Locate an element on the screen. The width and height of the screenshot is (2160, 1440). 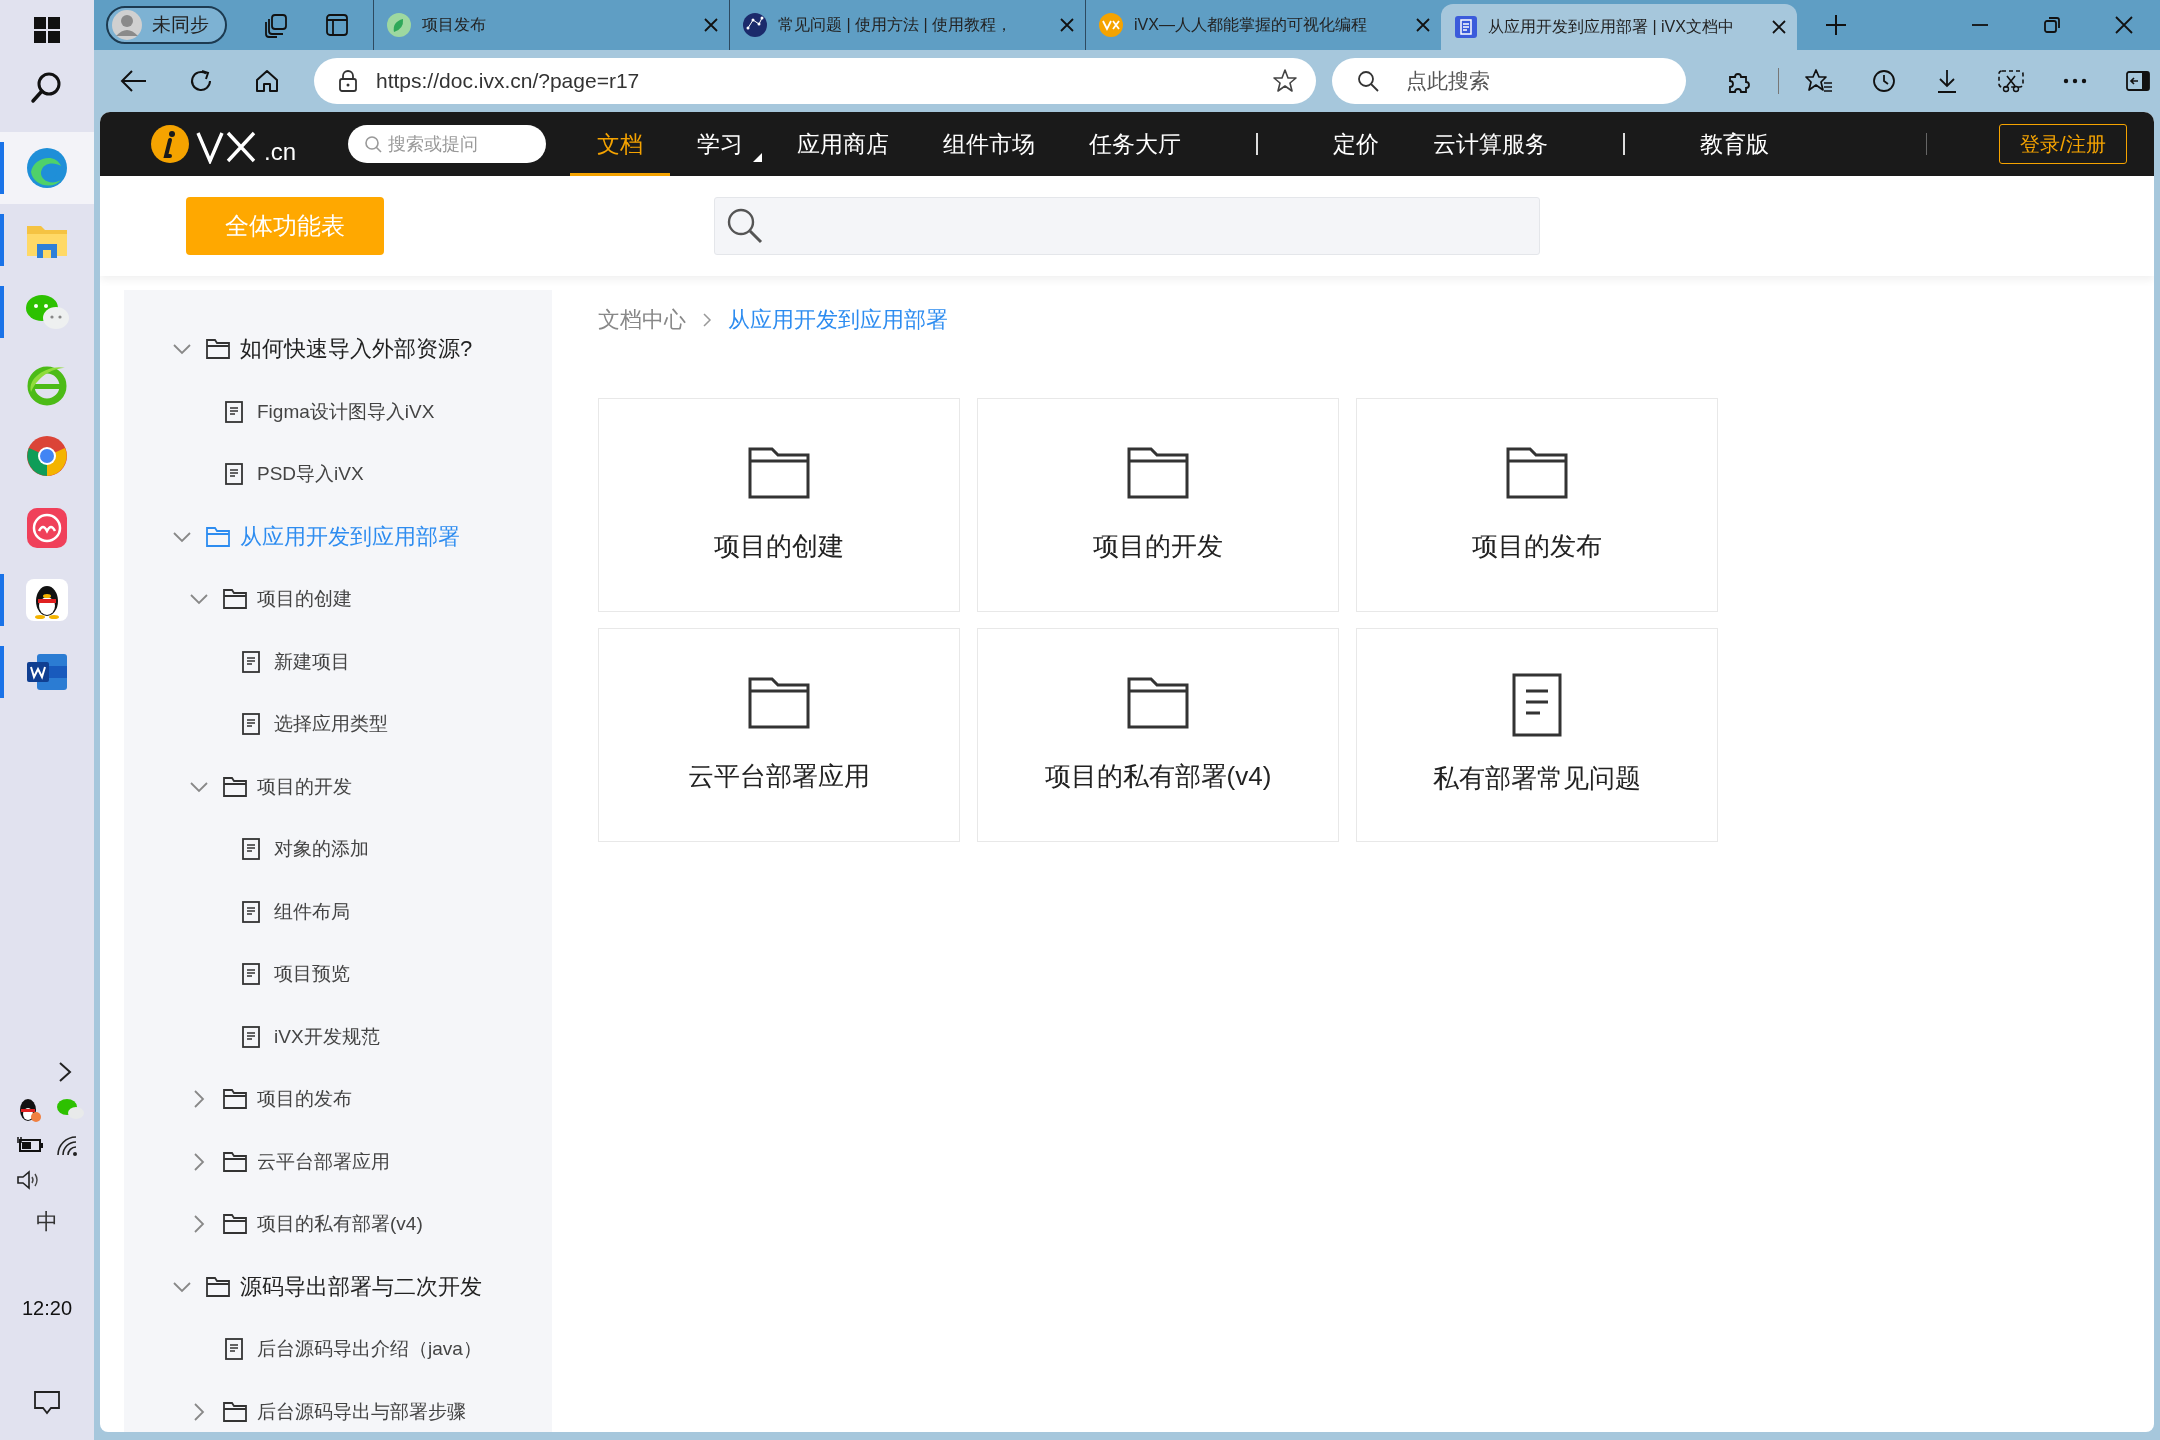
sidebar-item: 组件布局 is located at coordinates (338, 911).